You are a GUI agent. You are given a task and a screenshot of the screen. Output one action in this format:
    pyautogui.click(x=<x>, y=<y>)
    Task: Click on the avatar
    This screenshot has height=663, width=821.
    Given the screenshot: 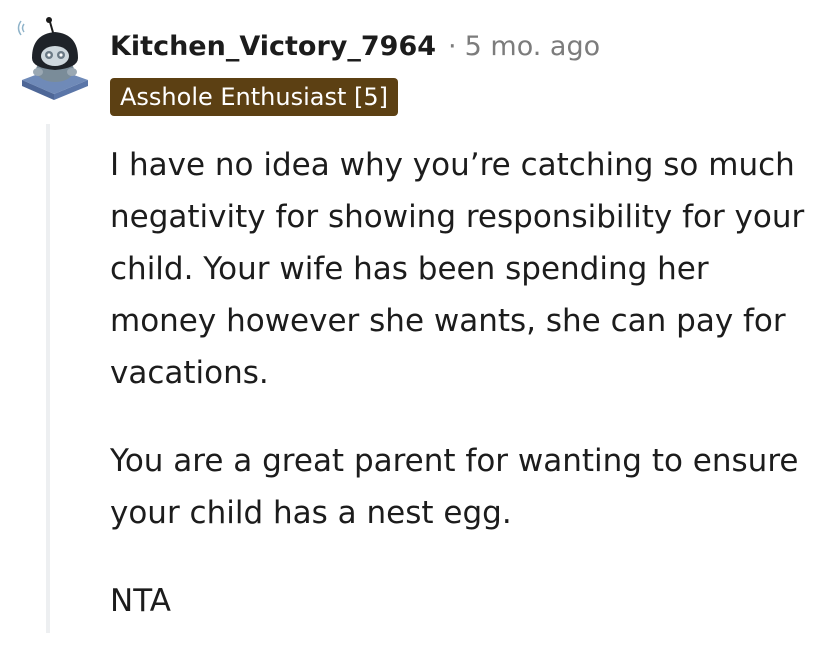 What is the action you would take?
    pyautogui.click(x=55, y=58)
    